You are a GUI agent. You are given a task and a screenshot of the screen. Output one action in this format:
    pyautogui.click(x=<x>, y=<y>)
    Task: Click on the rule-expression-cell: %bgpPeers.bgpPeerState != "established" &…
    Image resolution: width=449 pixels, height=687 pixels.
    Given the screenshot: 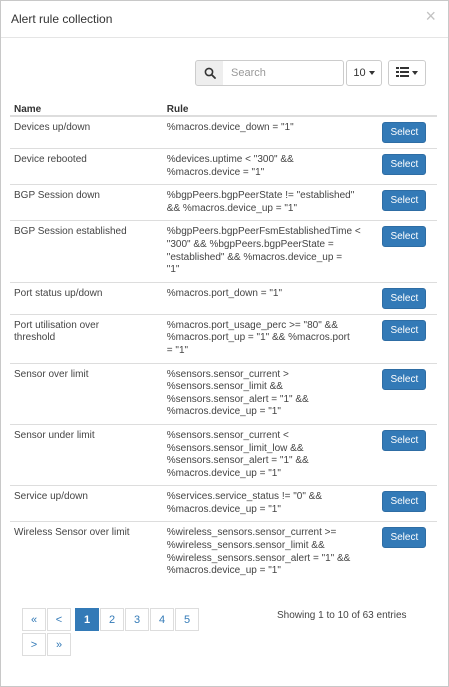 What is the action you would take?
    pyautogui.click(x=273, y=202)
    